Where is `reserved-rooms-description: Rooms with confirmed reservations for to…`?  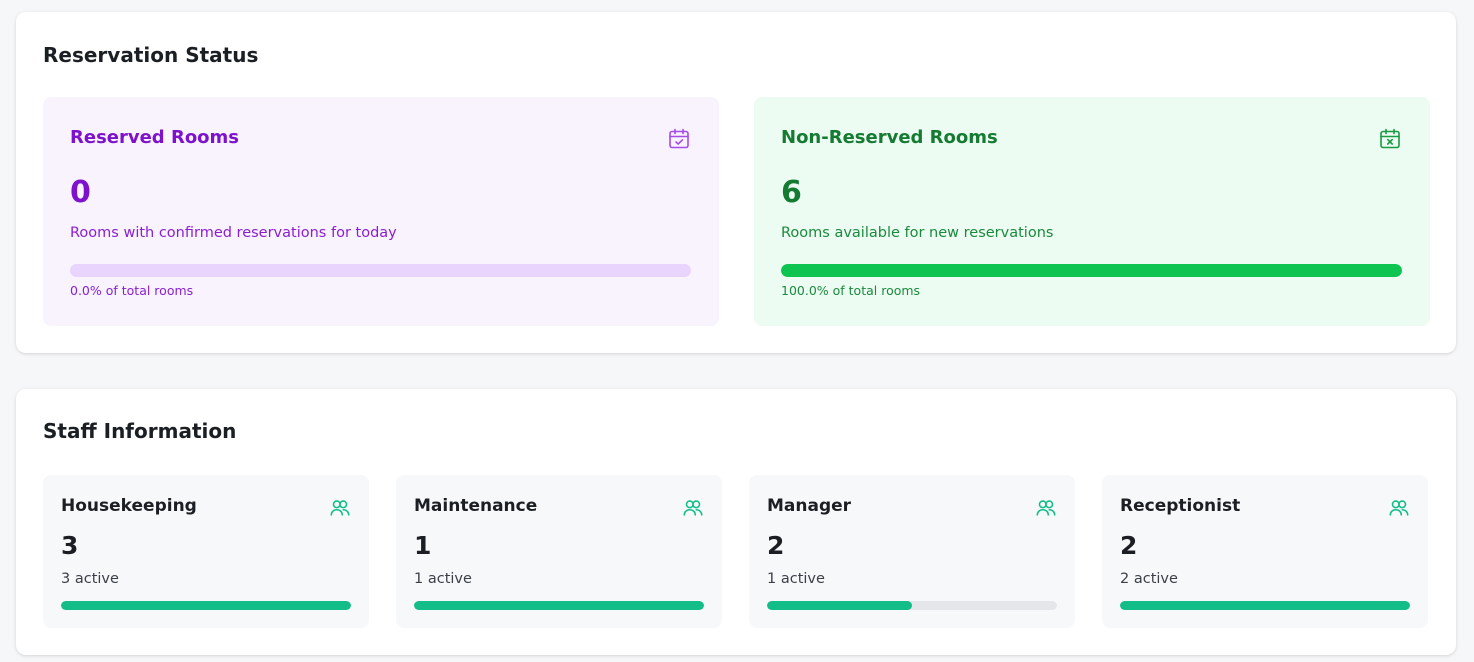 reserved-rooms-description: Rooms with confirmed reservations for to… is located at coordinates (233, 233).